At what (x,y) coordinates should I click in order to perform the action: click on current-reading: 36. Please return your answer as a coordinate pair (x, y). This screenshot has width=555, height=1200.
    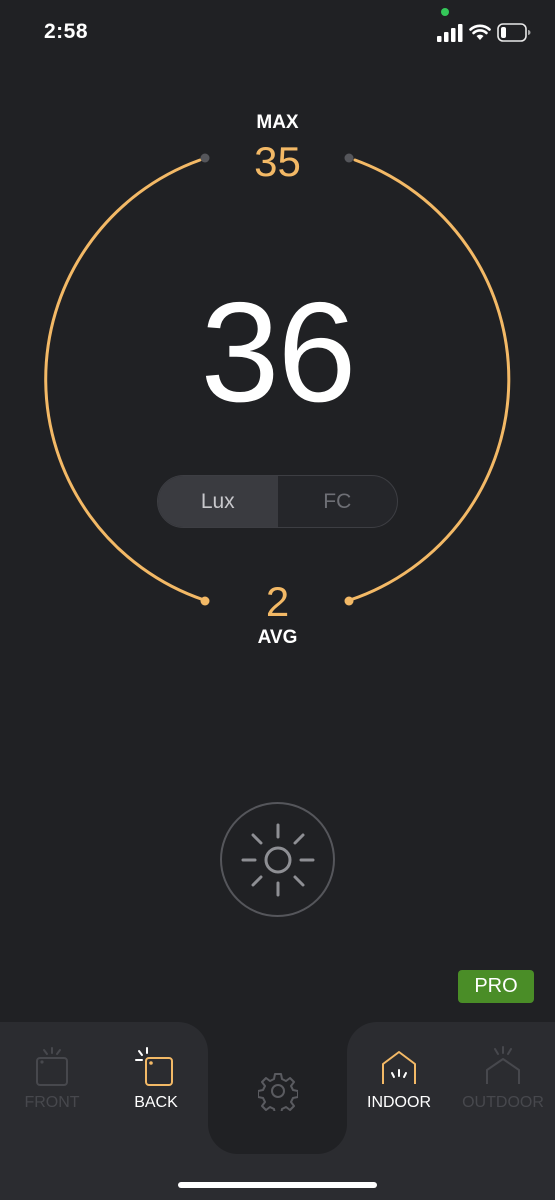
    Looking at the image, I should click on (278, 352).